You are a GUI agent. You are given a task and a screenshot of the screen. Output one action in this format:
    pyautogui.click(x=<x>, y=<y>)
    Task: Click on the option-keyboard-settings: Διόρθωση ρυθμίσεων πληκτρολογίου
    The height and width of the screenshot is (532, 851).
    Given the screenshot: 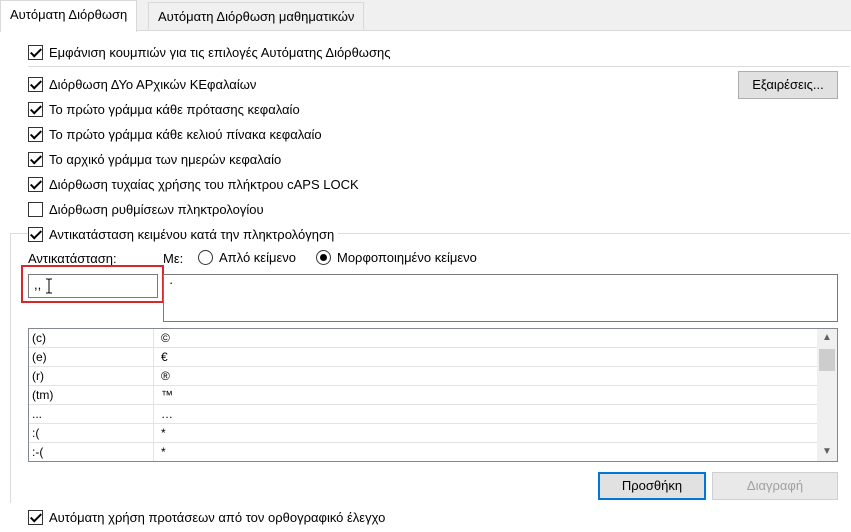 What is the action you would take?
    pyautogui.click(x=146, y=209)
    